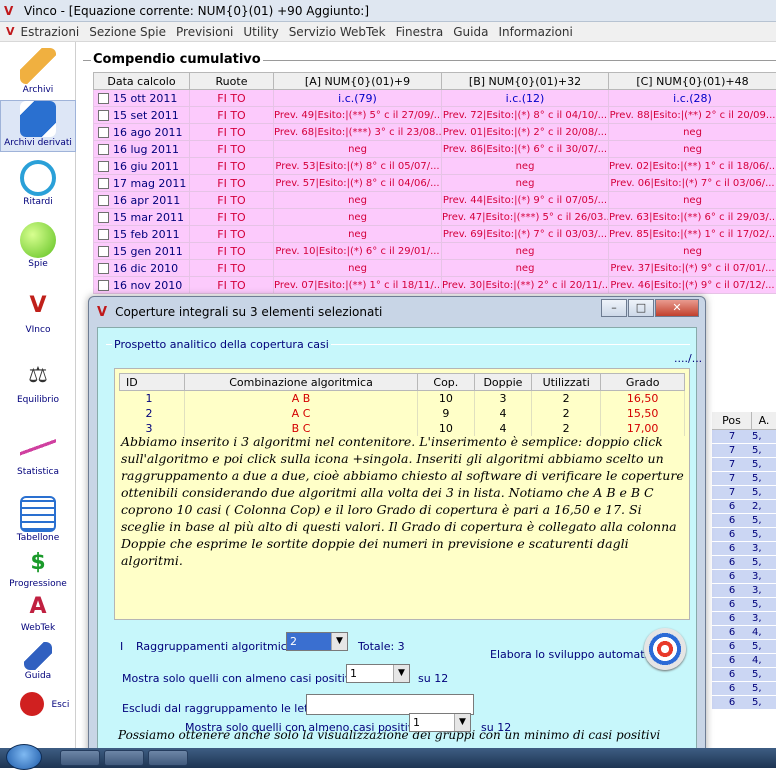 The width and height of the screenshot is (776, 770). I want to click on table-row: 15 ott 2011FI TOi.c.(79)i.c.(12)i.c.(28), so click(435, 98).